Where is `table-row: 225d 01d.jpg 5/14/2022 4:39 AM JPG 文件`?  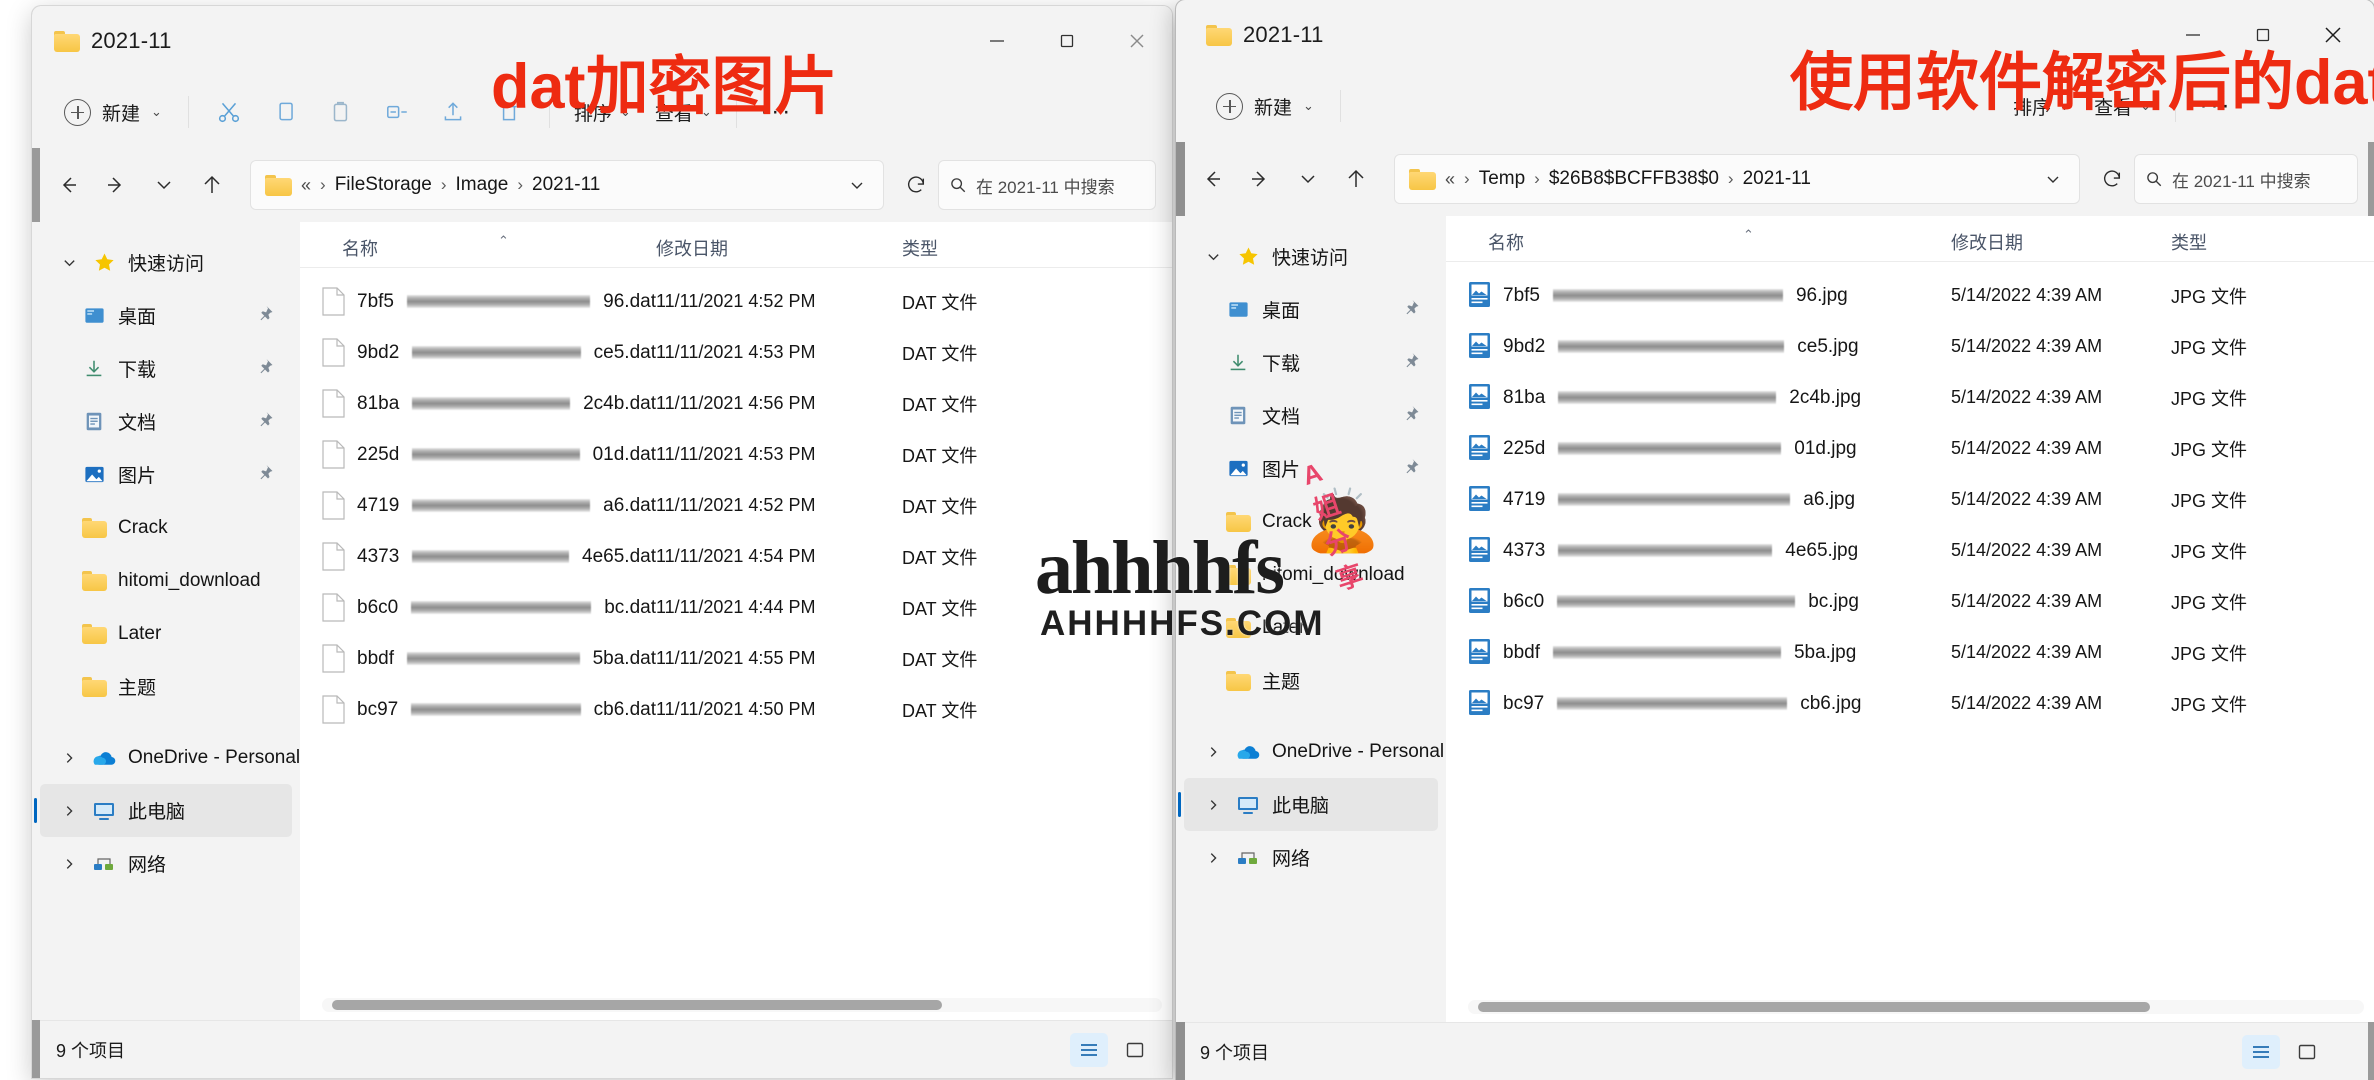
table-row: 225d 01d.jpg 5/14/2022 4:39 AM JPG 文件 is located at coordinates (1910, 448).